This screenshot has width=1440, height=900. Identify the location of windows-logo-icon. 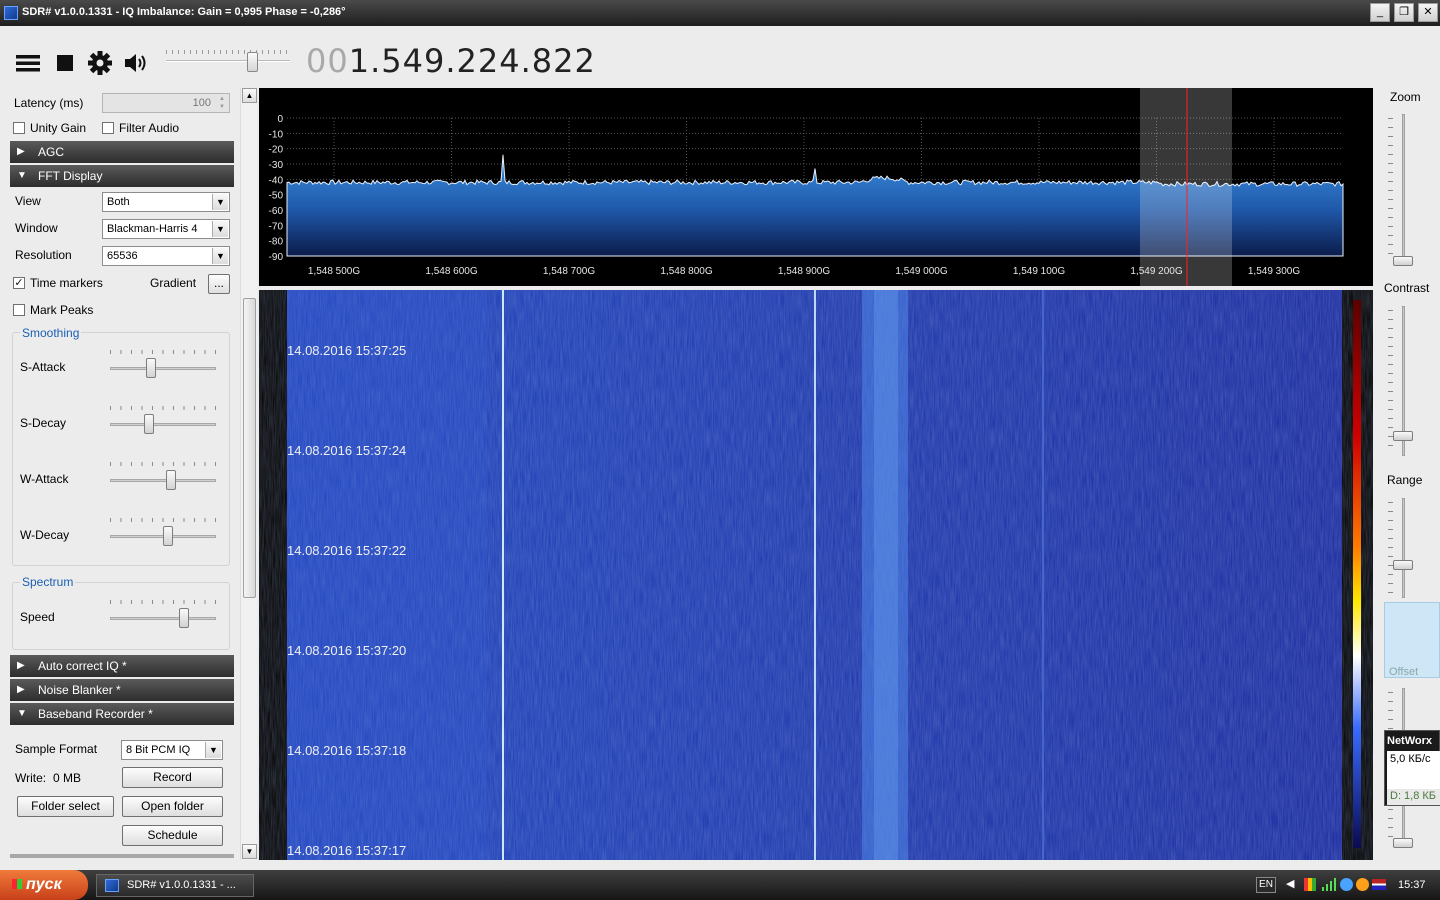
(17, 884).